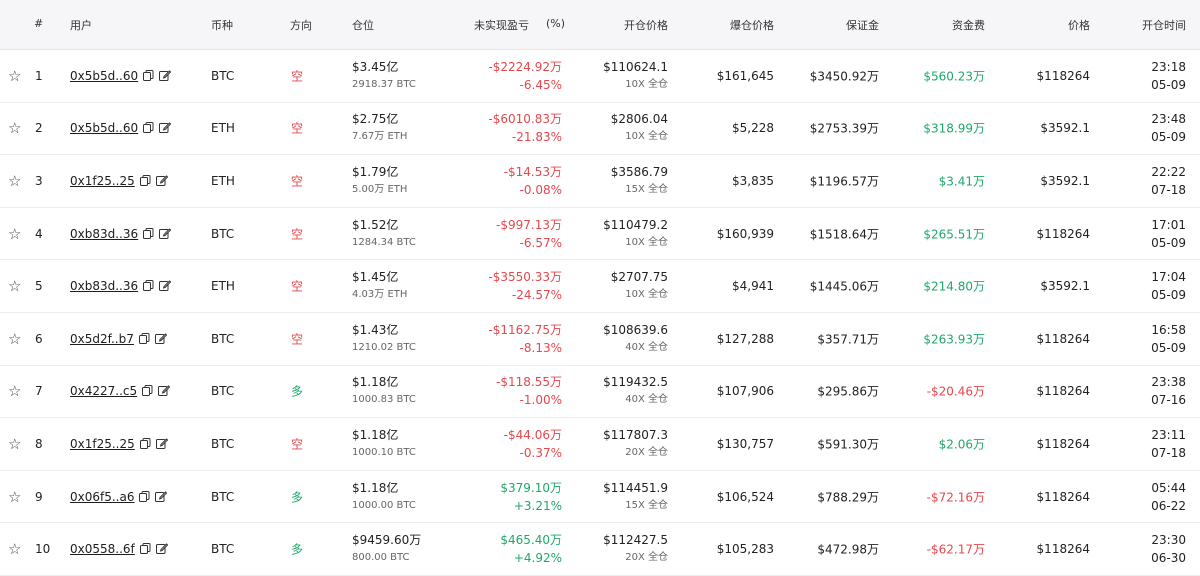 This screenshot has width=1200, height=576. I want to click on entry-price: $112427.5, so click(635, 540).